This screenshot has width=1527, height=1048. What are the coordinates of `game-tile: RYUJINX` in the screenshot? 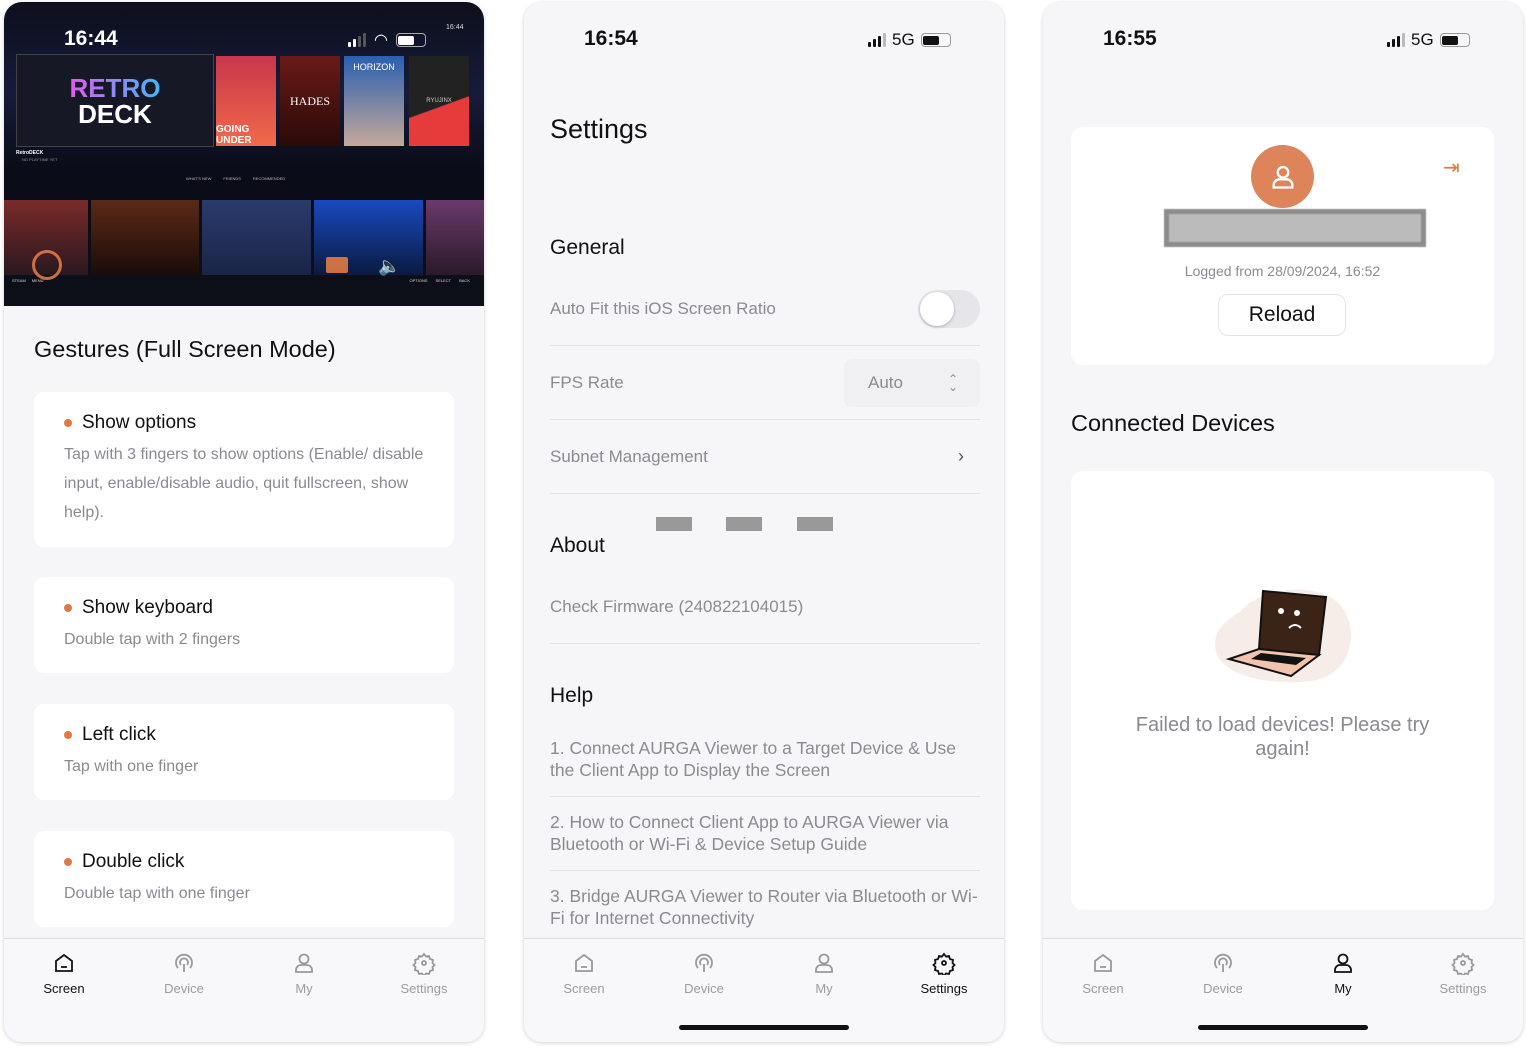 It's located at (439, 101).